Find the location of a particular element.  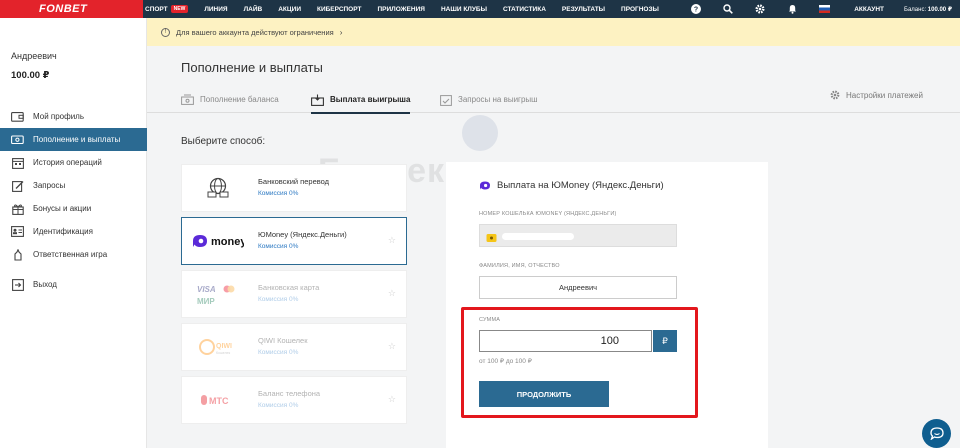

nav-stats: СТАТИСТИКА is located at coordinates (524, 9).